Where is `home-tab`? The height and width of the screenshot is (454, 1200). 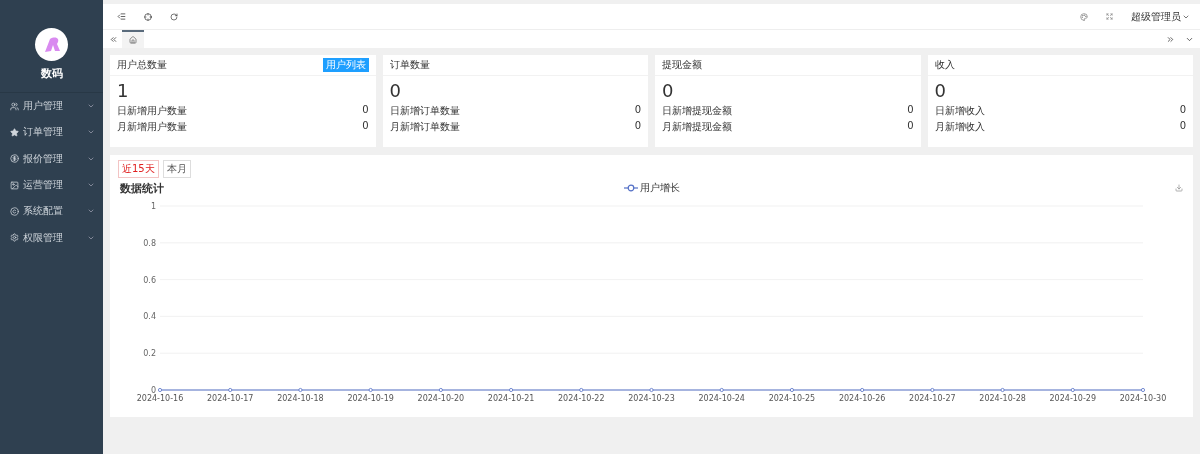
home-tab is located at coordinates (133, 39).